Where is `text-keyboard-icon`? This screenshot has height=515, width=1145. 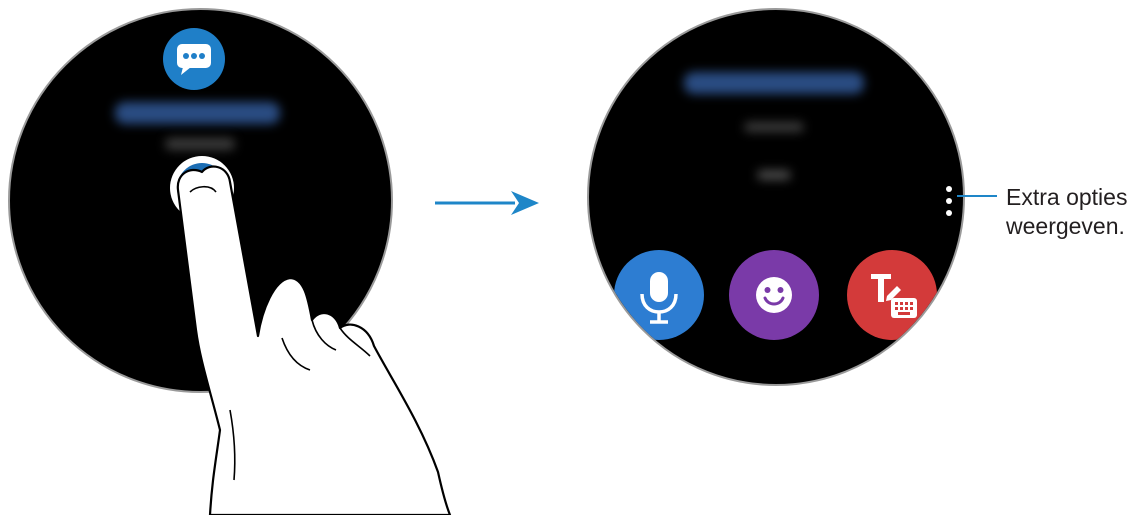
text-keyboard-icon is located at coordinates (894, 296).